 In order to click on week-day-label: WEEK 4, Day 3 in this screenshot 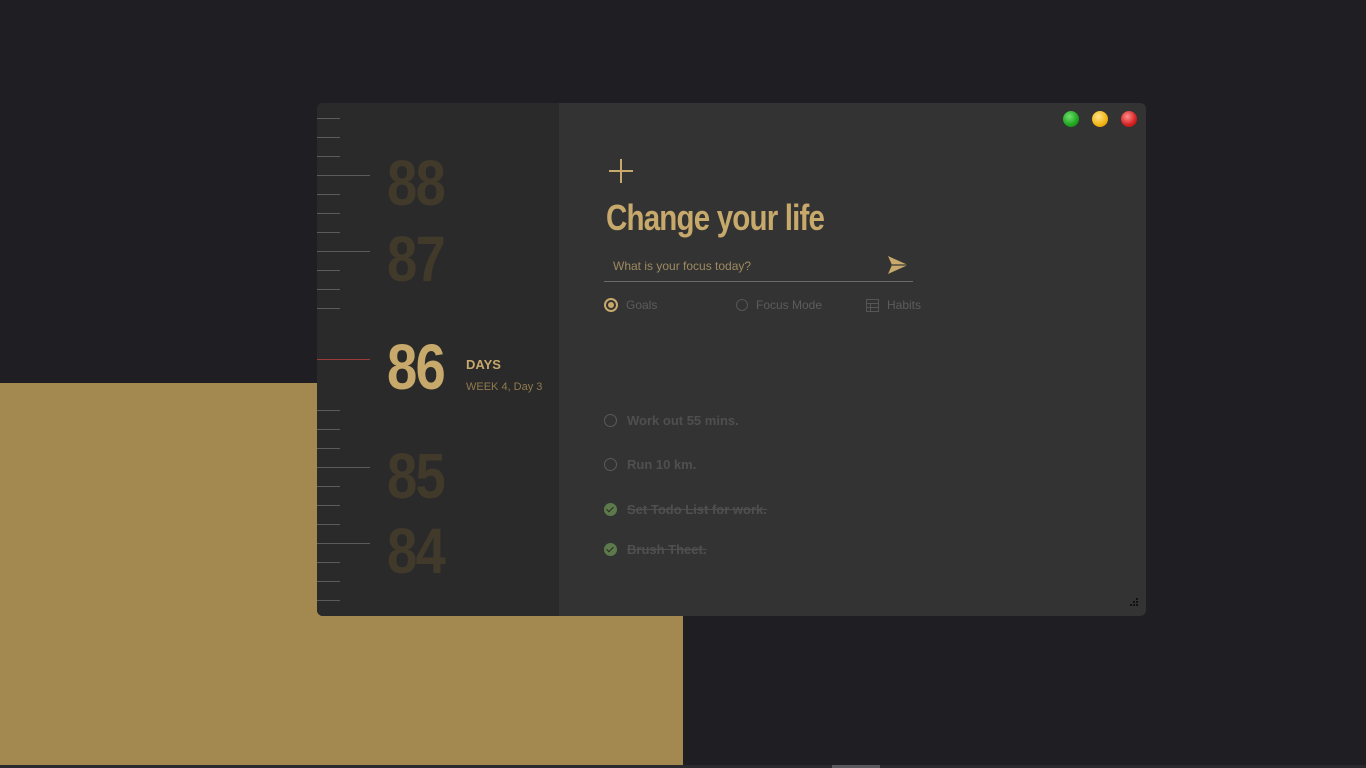, I will do `click(504, 387)`.